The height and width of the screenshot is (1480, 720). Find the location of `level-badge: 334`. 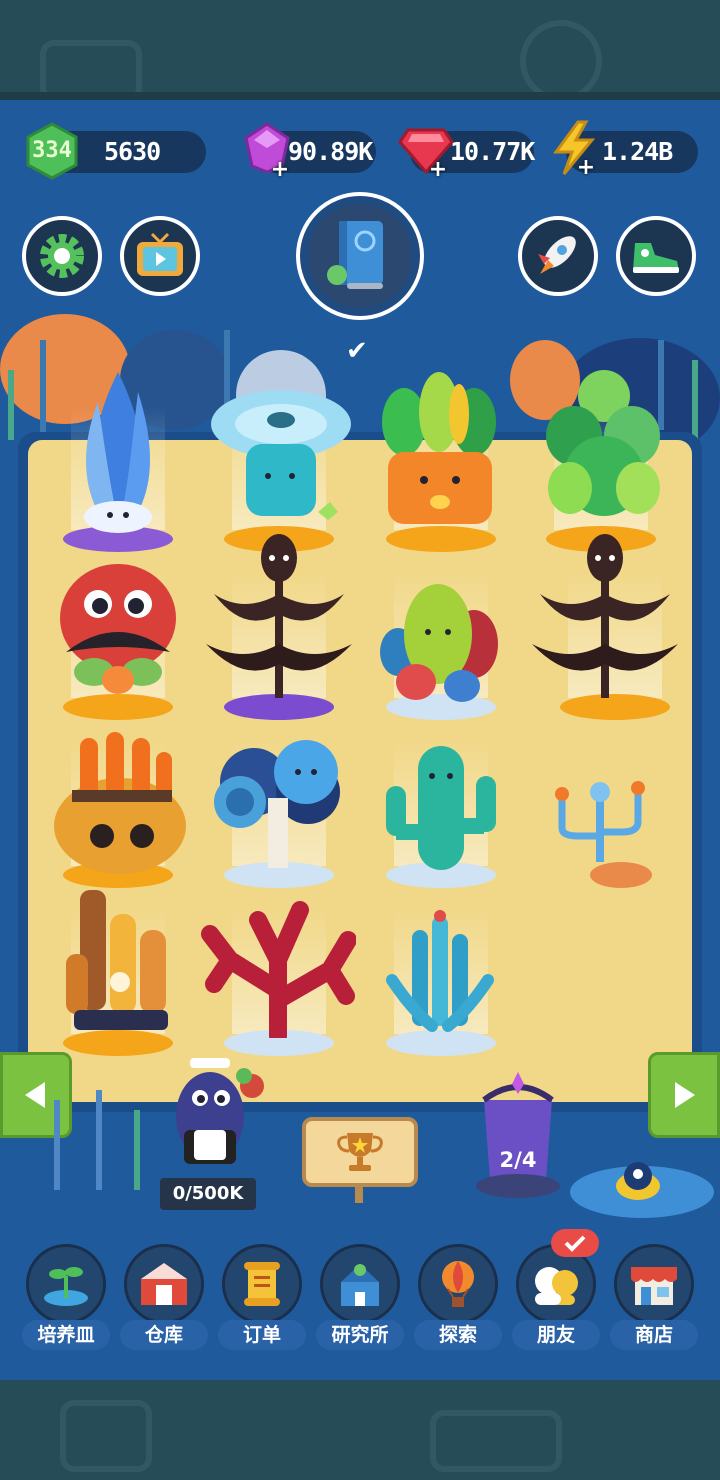

level-badge: 334 is located at coordinates (52, 151).